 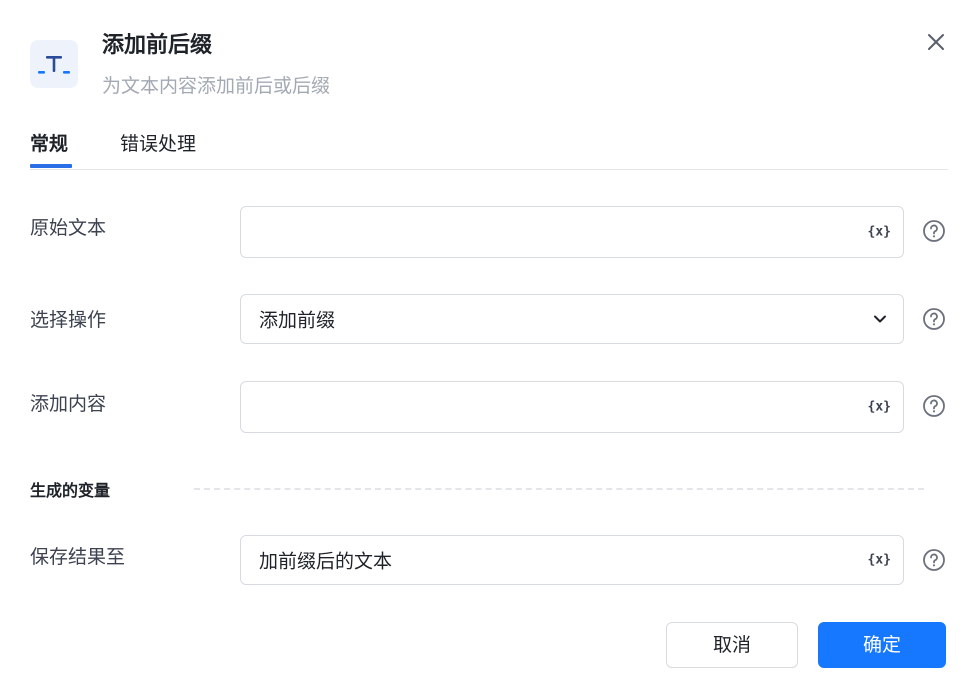 What do you see at coordinates (297, 320) in the screenshot?
I see `operation-selected-value: 添加前缀` at bounding box center [297, 320].